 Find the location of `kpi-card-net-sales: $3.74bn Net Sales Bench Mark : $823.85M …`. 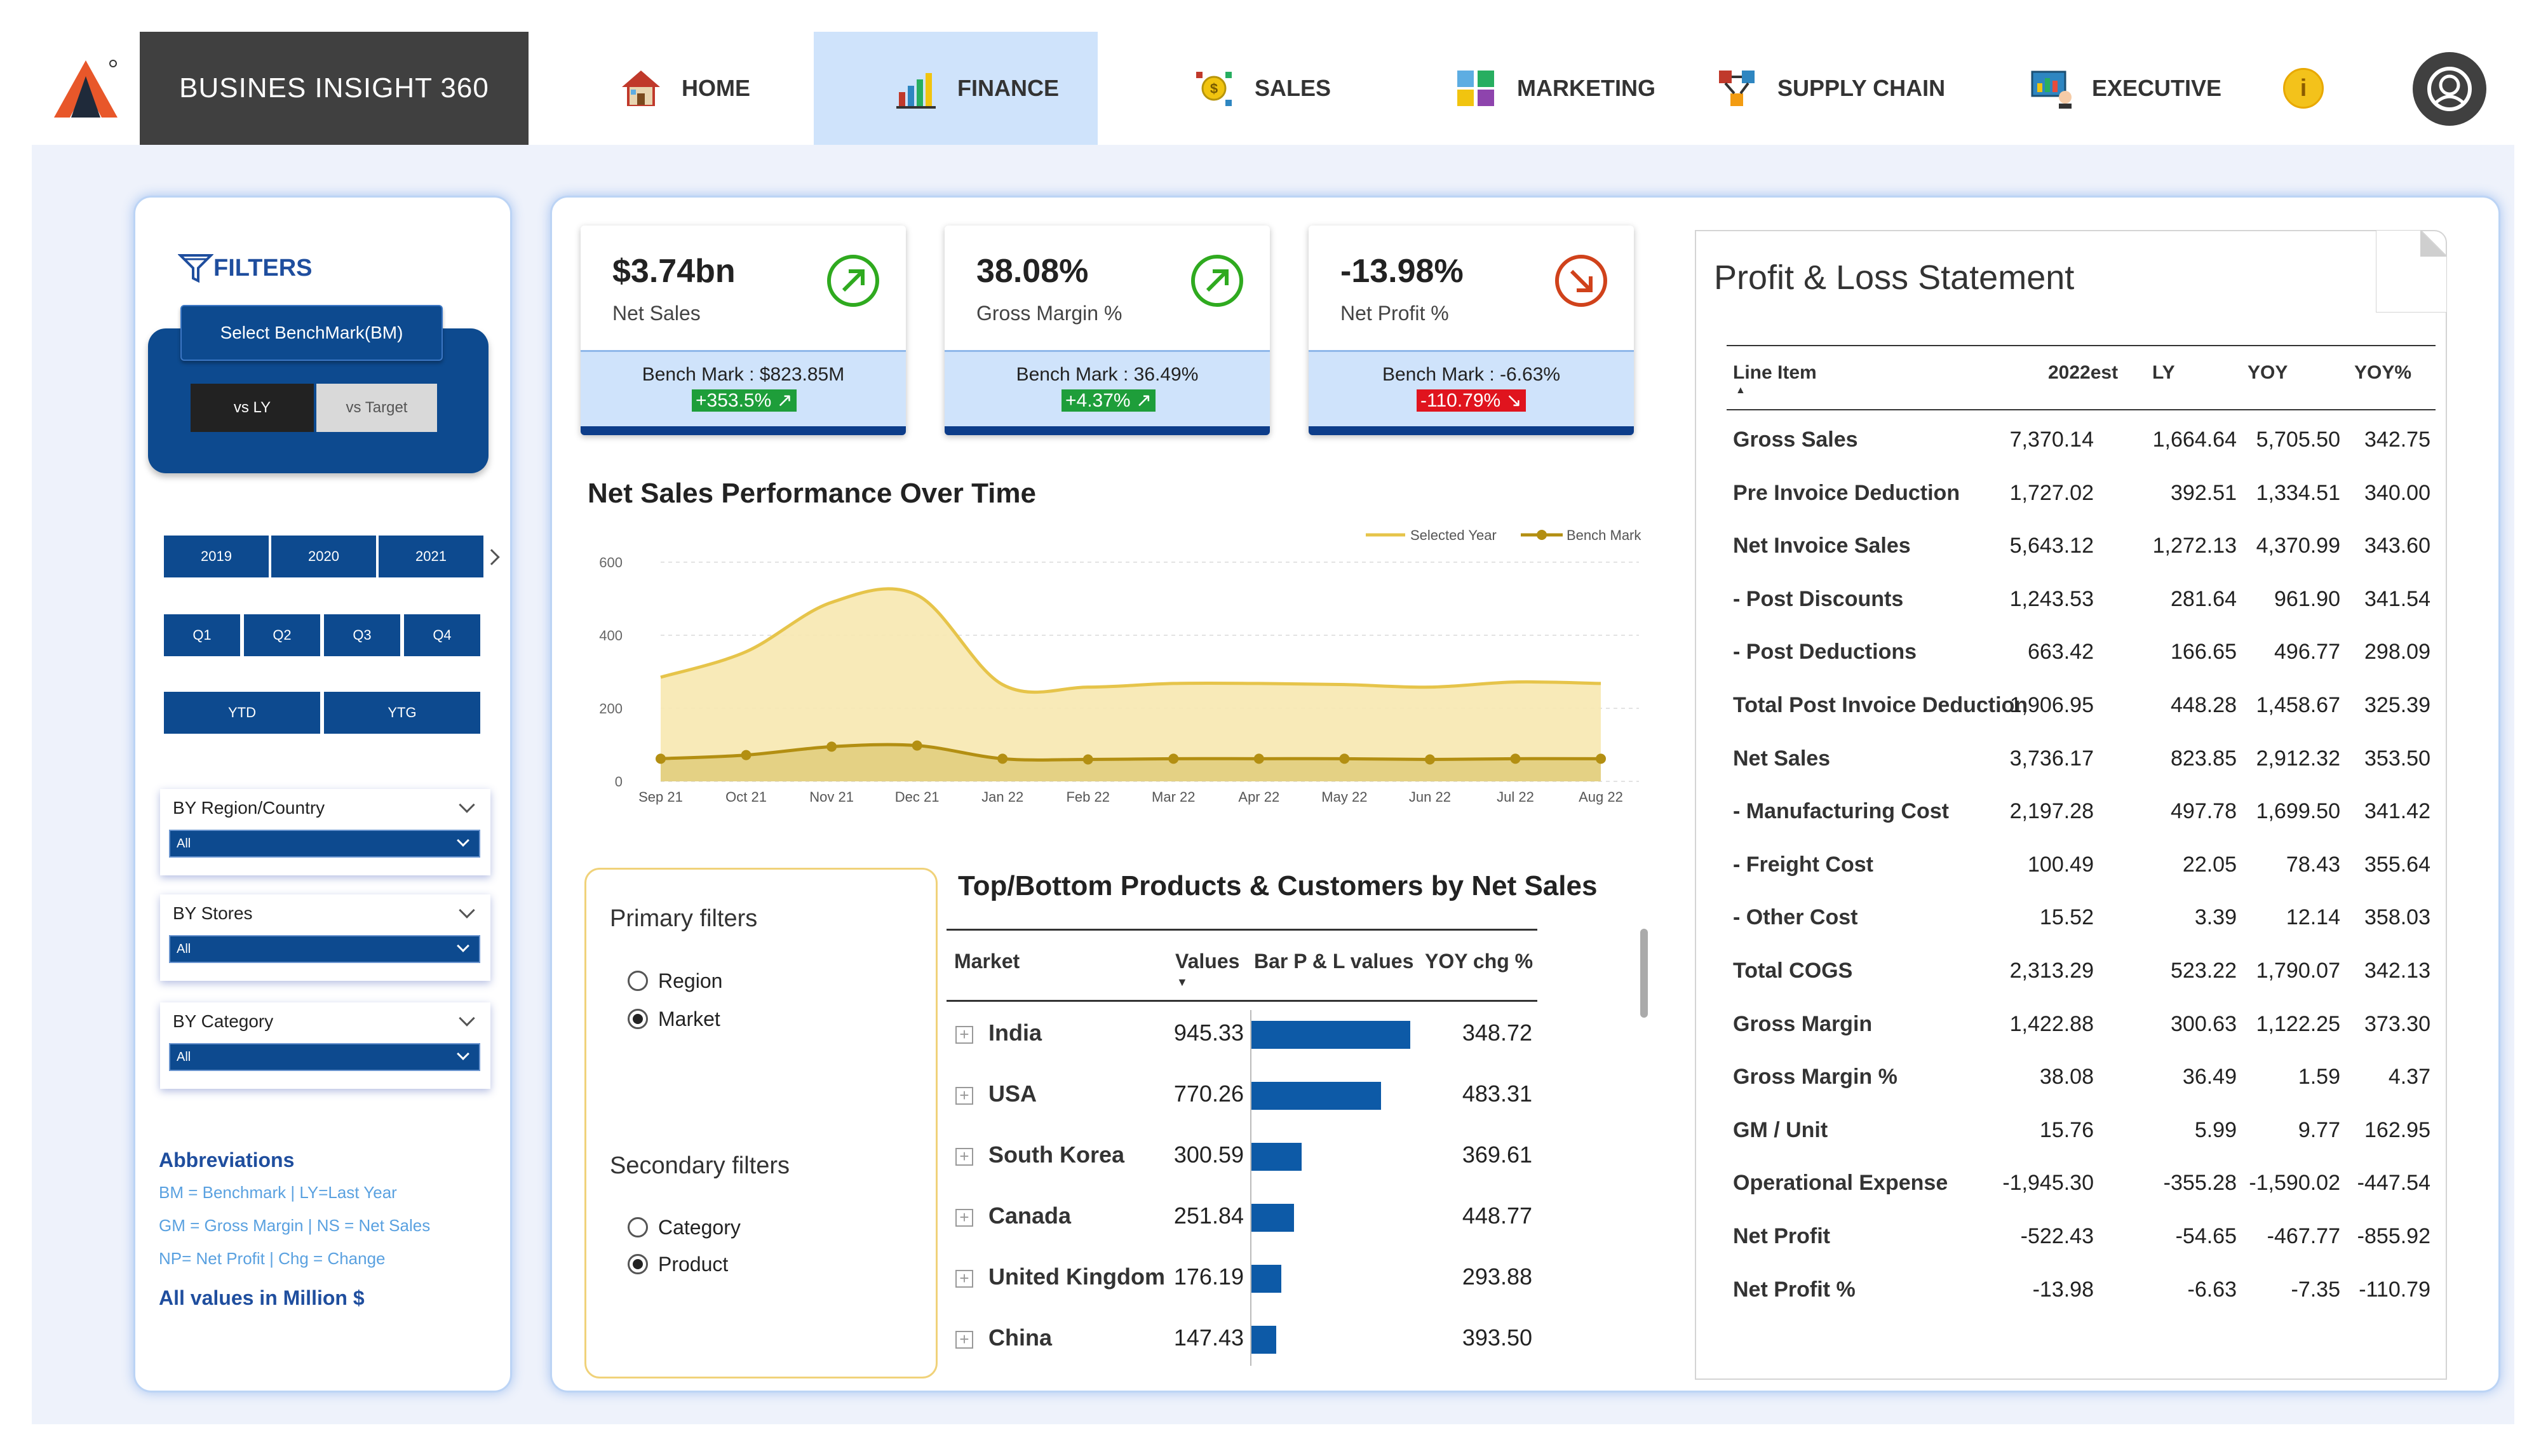

kpi-card-net-sales: $3.74bn Net Sales Bench Mark : $823.85M … is located at coordinates (743, 330).